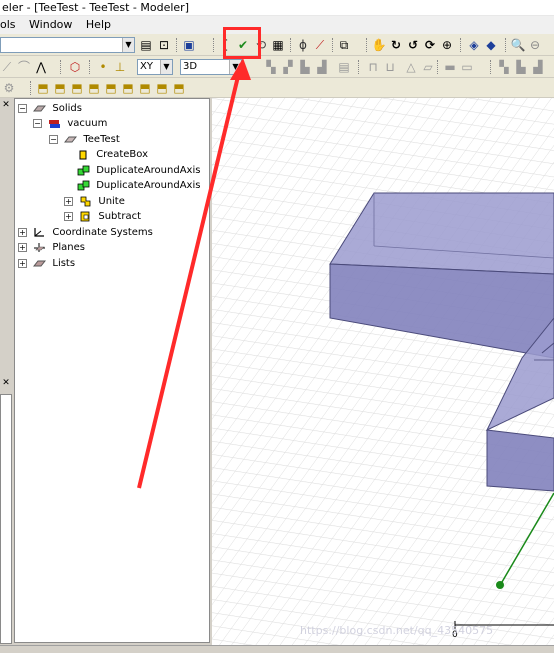 Image resolution: width=554 pixels, height=653 pixels. I want to click on annotation-arrowhead-icon, so click(240, 69).